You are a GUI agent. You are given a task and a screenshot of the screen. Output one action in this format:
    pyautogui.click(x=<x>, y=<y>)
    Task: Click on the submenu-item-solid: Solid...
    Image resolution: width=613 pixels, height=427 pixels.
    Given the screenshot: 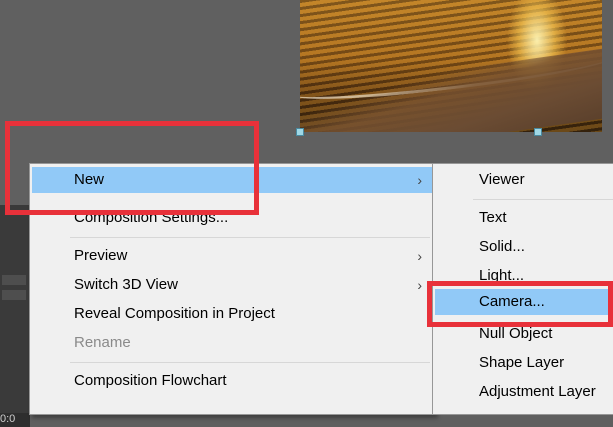 What is the action you would take?
    pyautogui.click(x=524, y=247)
    